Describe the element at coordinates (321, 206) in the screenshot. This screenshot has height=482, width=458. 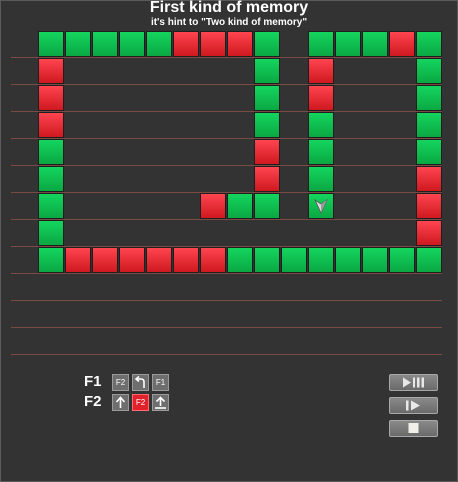
I see `robot-arrow-icon` at that location.